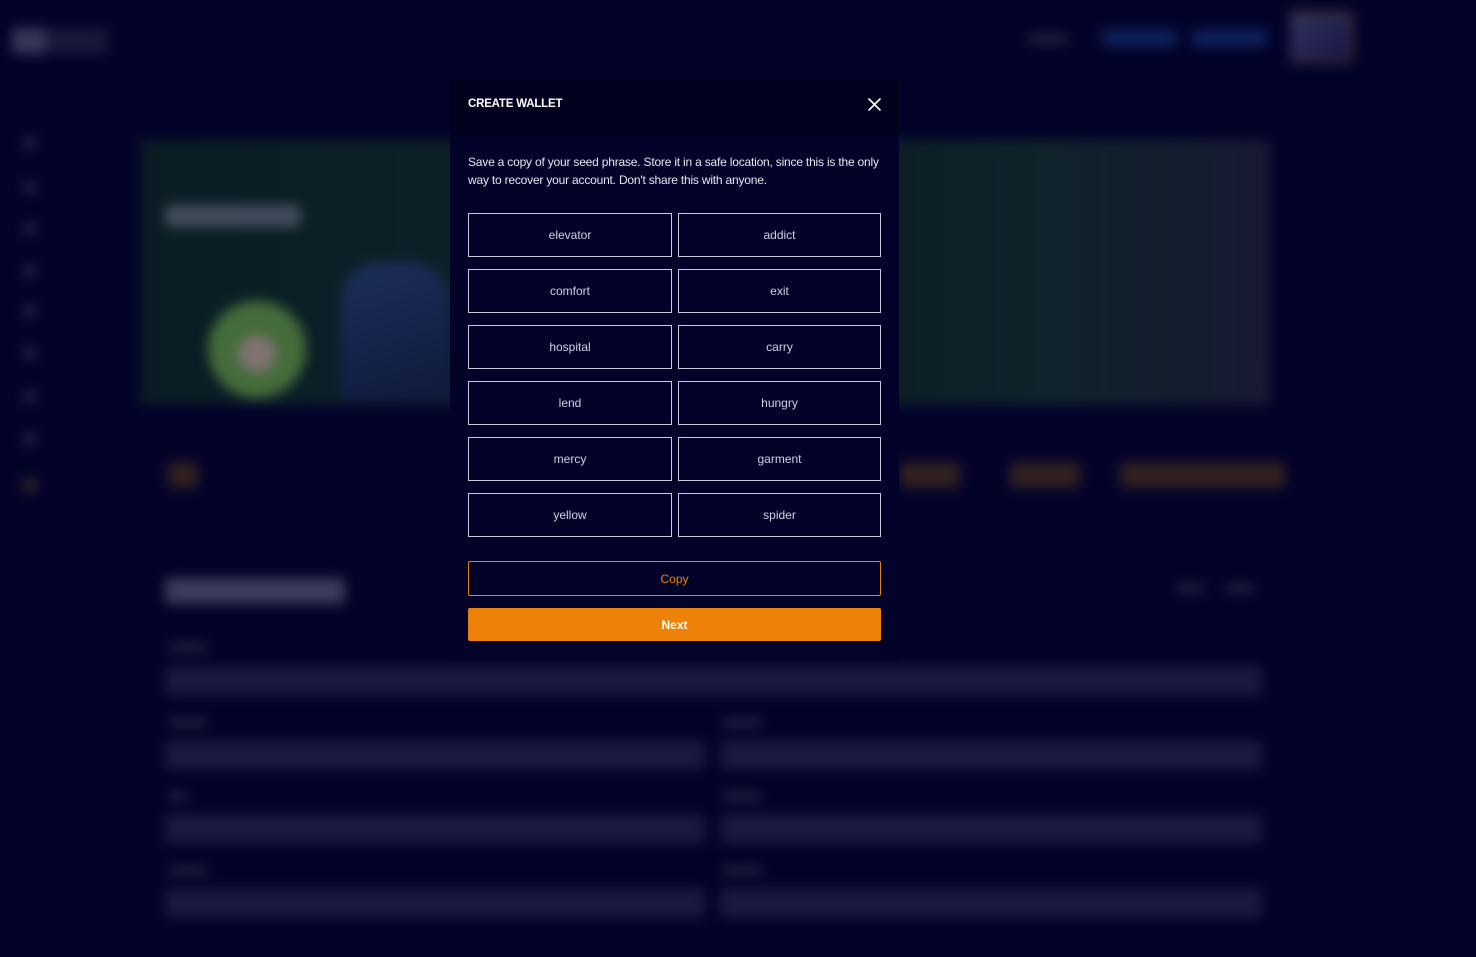 The width and height of the screenshot is (1476, 957). I want to click on seed-word: mercy, so click(570, 459).